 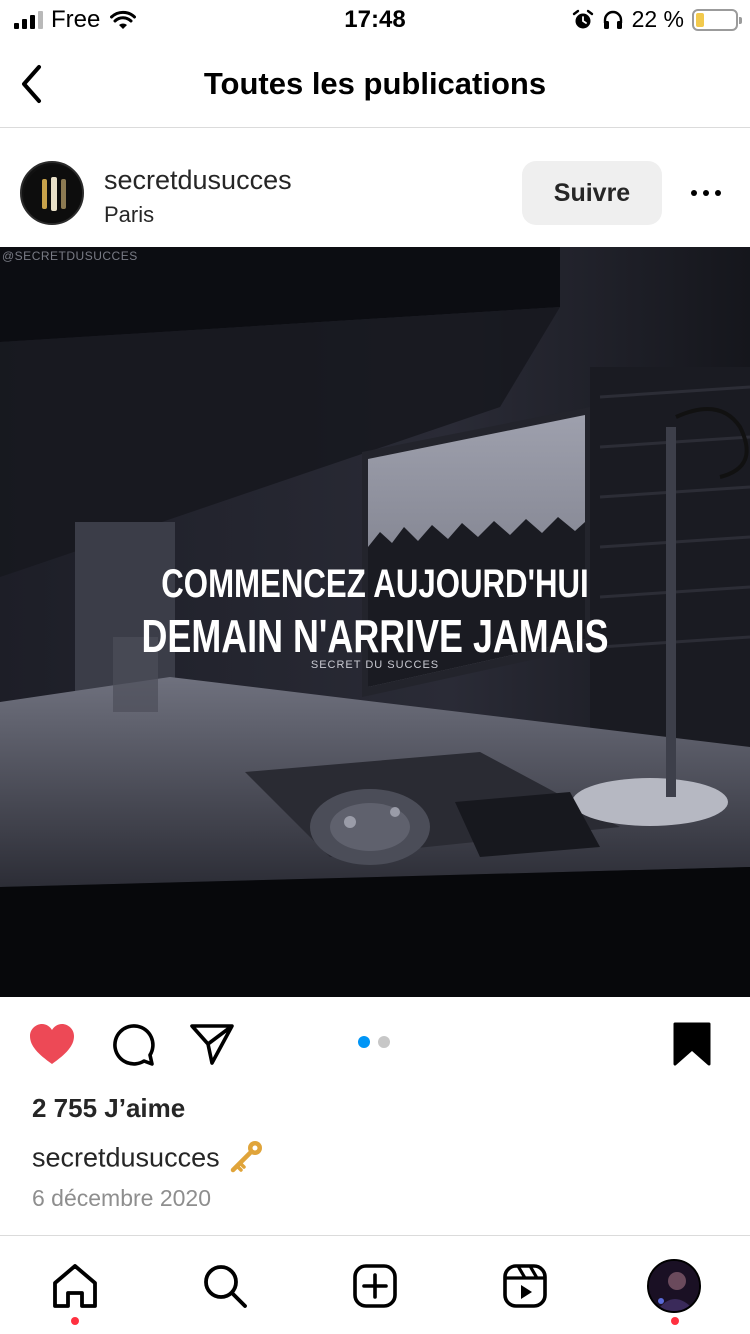 I want to click on key-icon, so click(x=246, y=1159).